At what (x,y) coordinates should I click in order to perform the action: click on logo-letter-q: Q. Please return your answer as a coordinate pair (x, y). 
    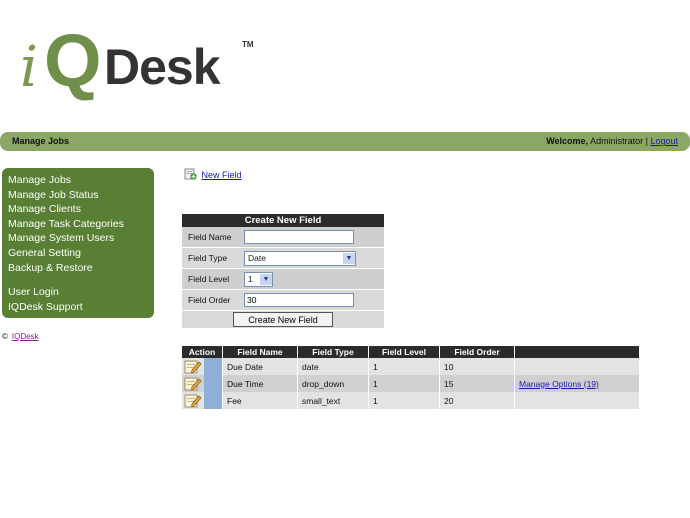
    Looking at the image, I should click on (73, 60).